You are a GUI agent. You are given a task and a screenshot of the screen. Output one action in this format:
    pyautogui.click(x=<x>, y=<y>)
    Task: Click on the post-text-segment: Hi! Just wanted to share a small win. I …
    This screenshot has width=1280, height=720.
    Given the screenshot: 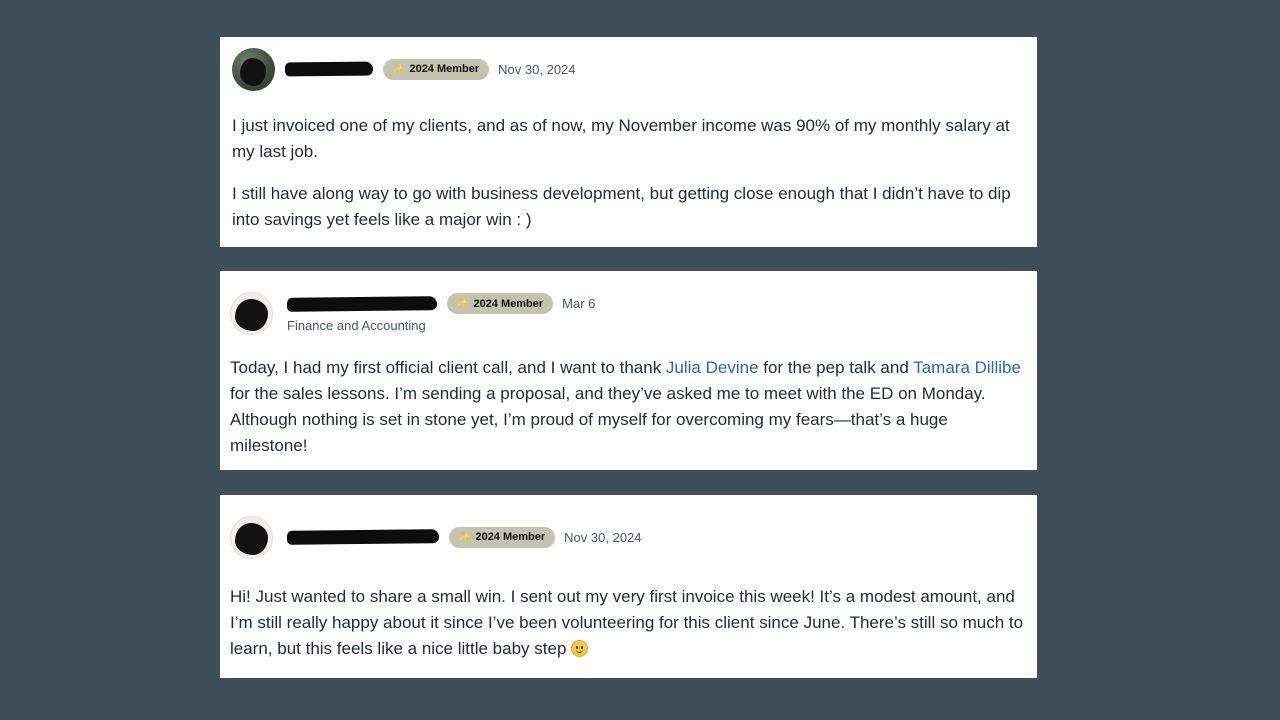 What is the action you would take?
    pyautogui.click(x=627, y=622)
    